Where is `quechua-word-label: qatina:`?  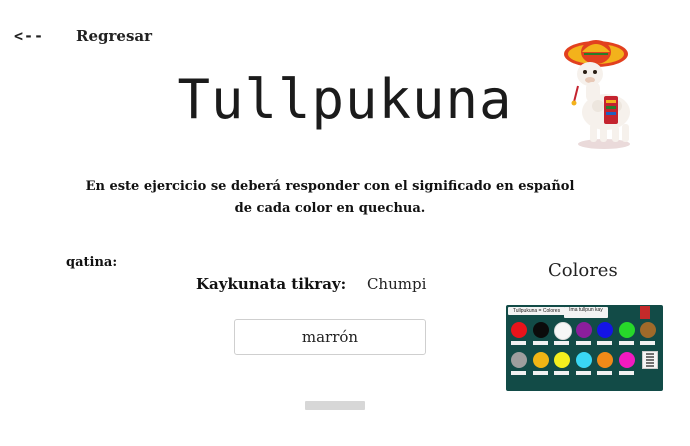 quechua-word-label: qatina: is located at coordinates (92, 262).